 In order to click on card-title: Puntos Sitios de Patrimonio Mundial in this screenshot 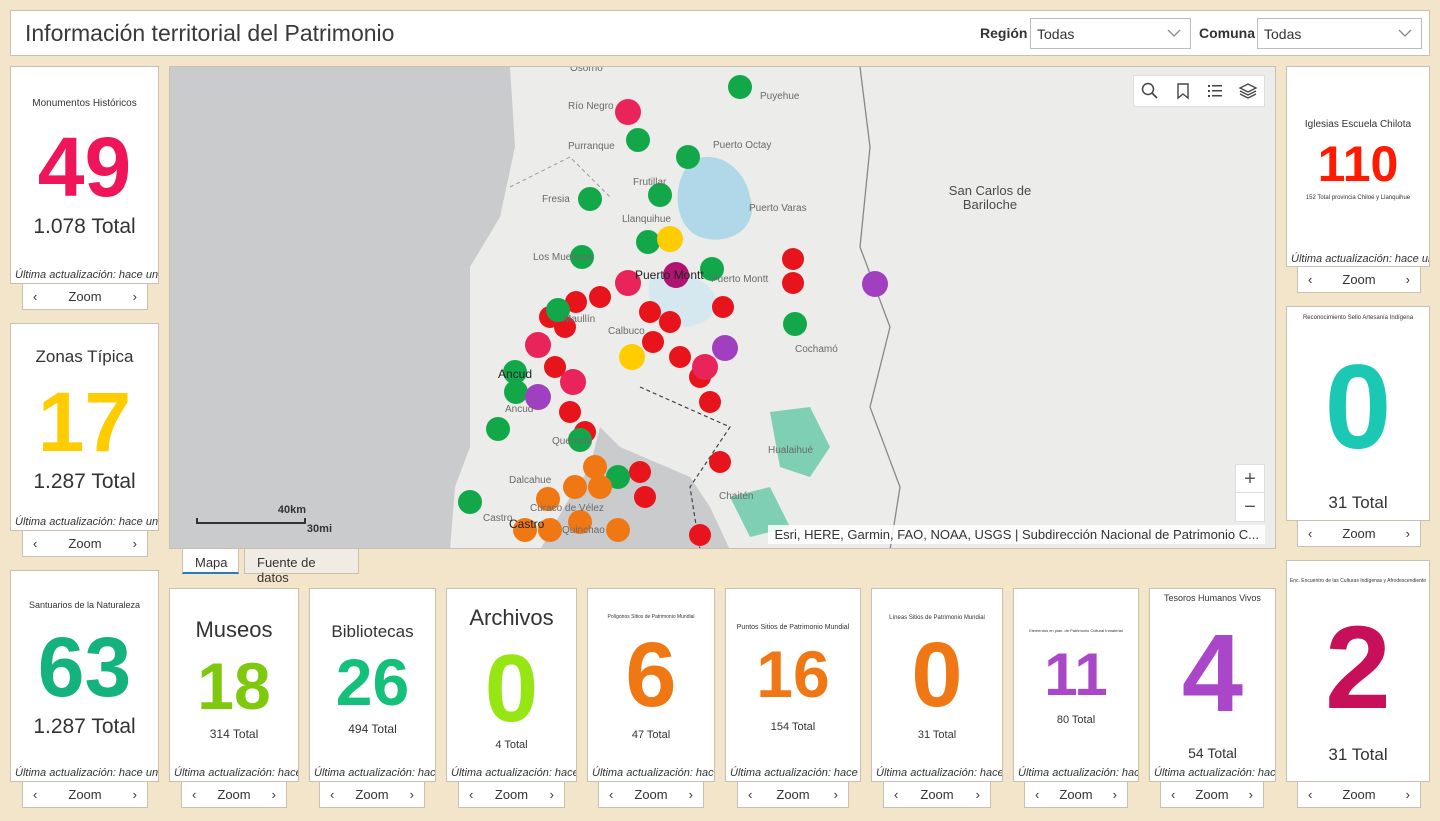, I will do `click(793, 627)`.